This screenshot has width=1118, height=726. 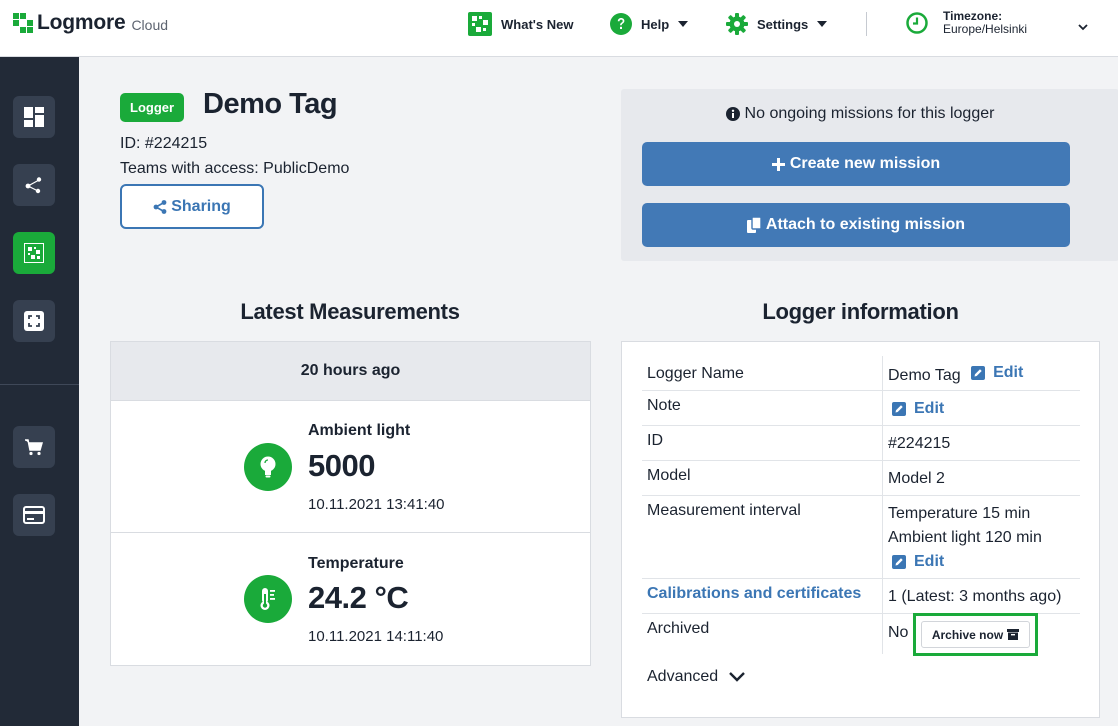 I want to click on create-mission-label: Create new mission, so click(x=865, y=163).